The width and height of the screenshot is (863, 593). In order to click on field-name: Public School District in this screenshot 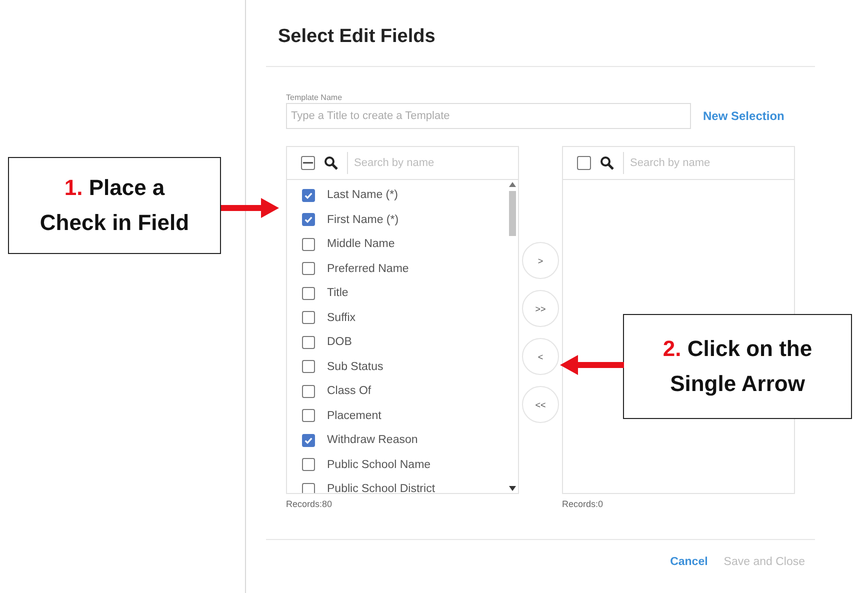, I will do `click(381, 488)`.